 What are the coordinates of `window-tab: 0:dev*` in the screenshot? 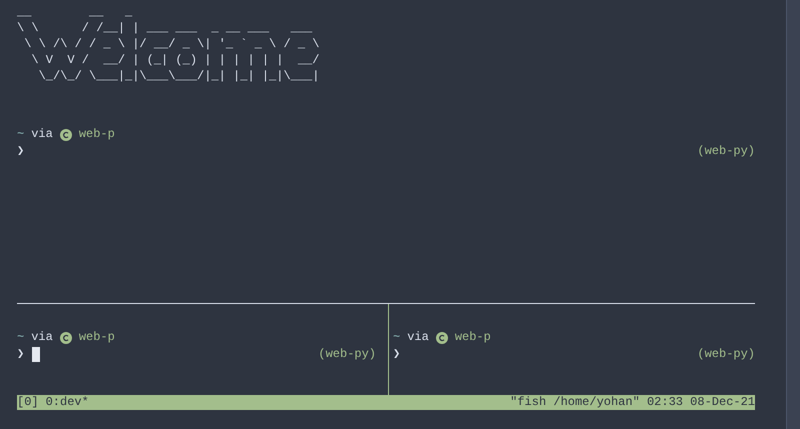 It's located at (67, 402).